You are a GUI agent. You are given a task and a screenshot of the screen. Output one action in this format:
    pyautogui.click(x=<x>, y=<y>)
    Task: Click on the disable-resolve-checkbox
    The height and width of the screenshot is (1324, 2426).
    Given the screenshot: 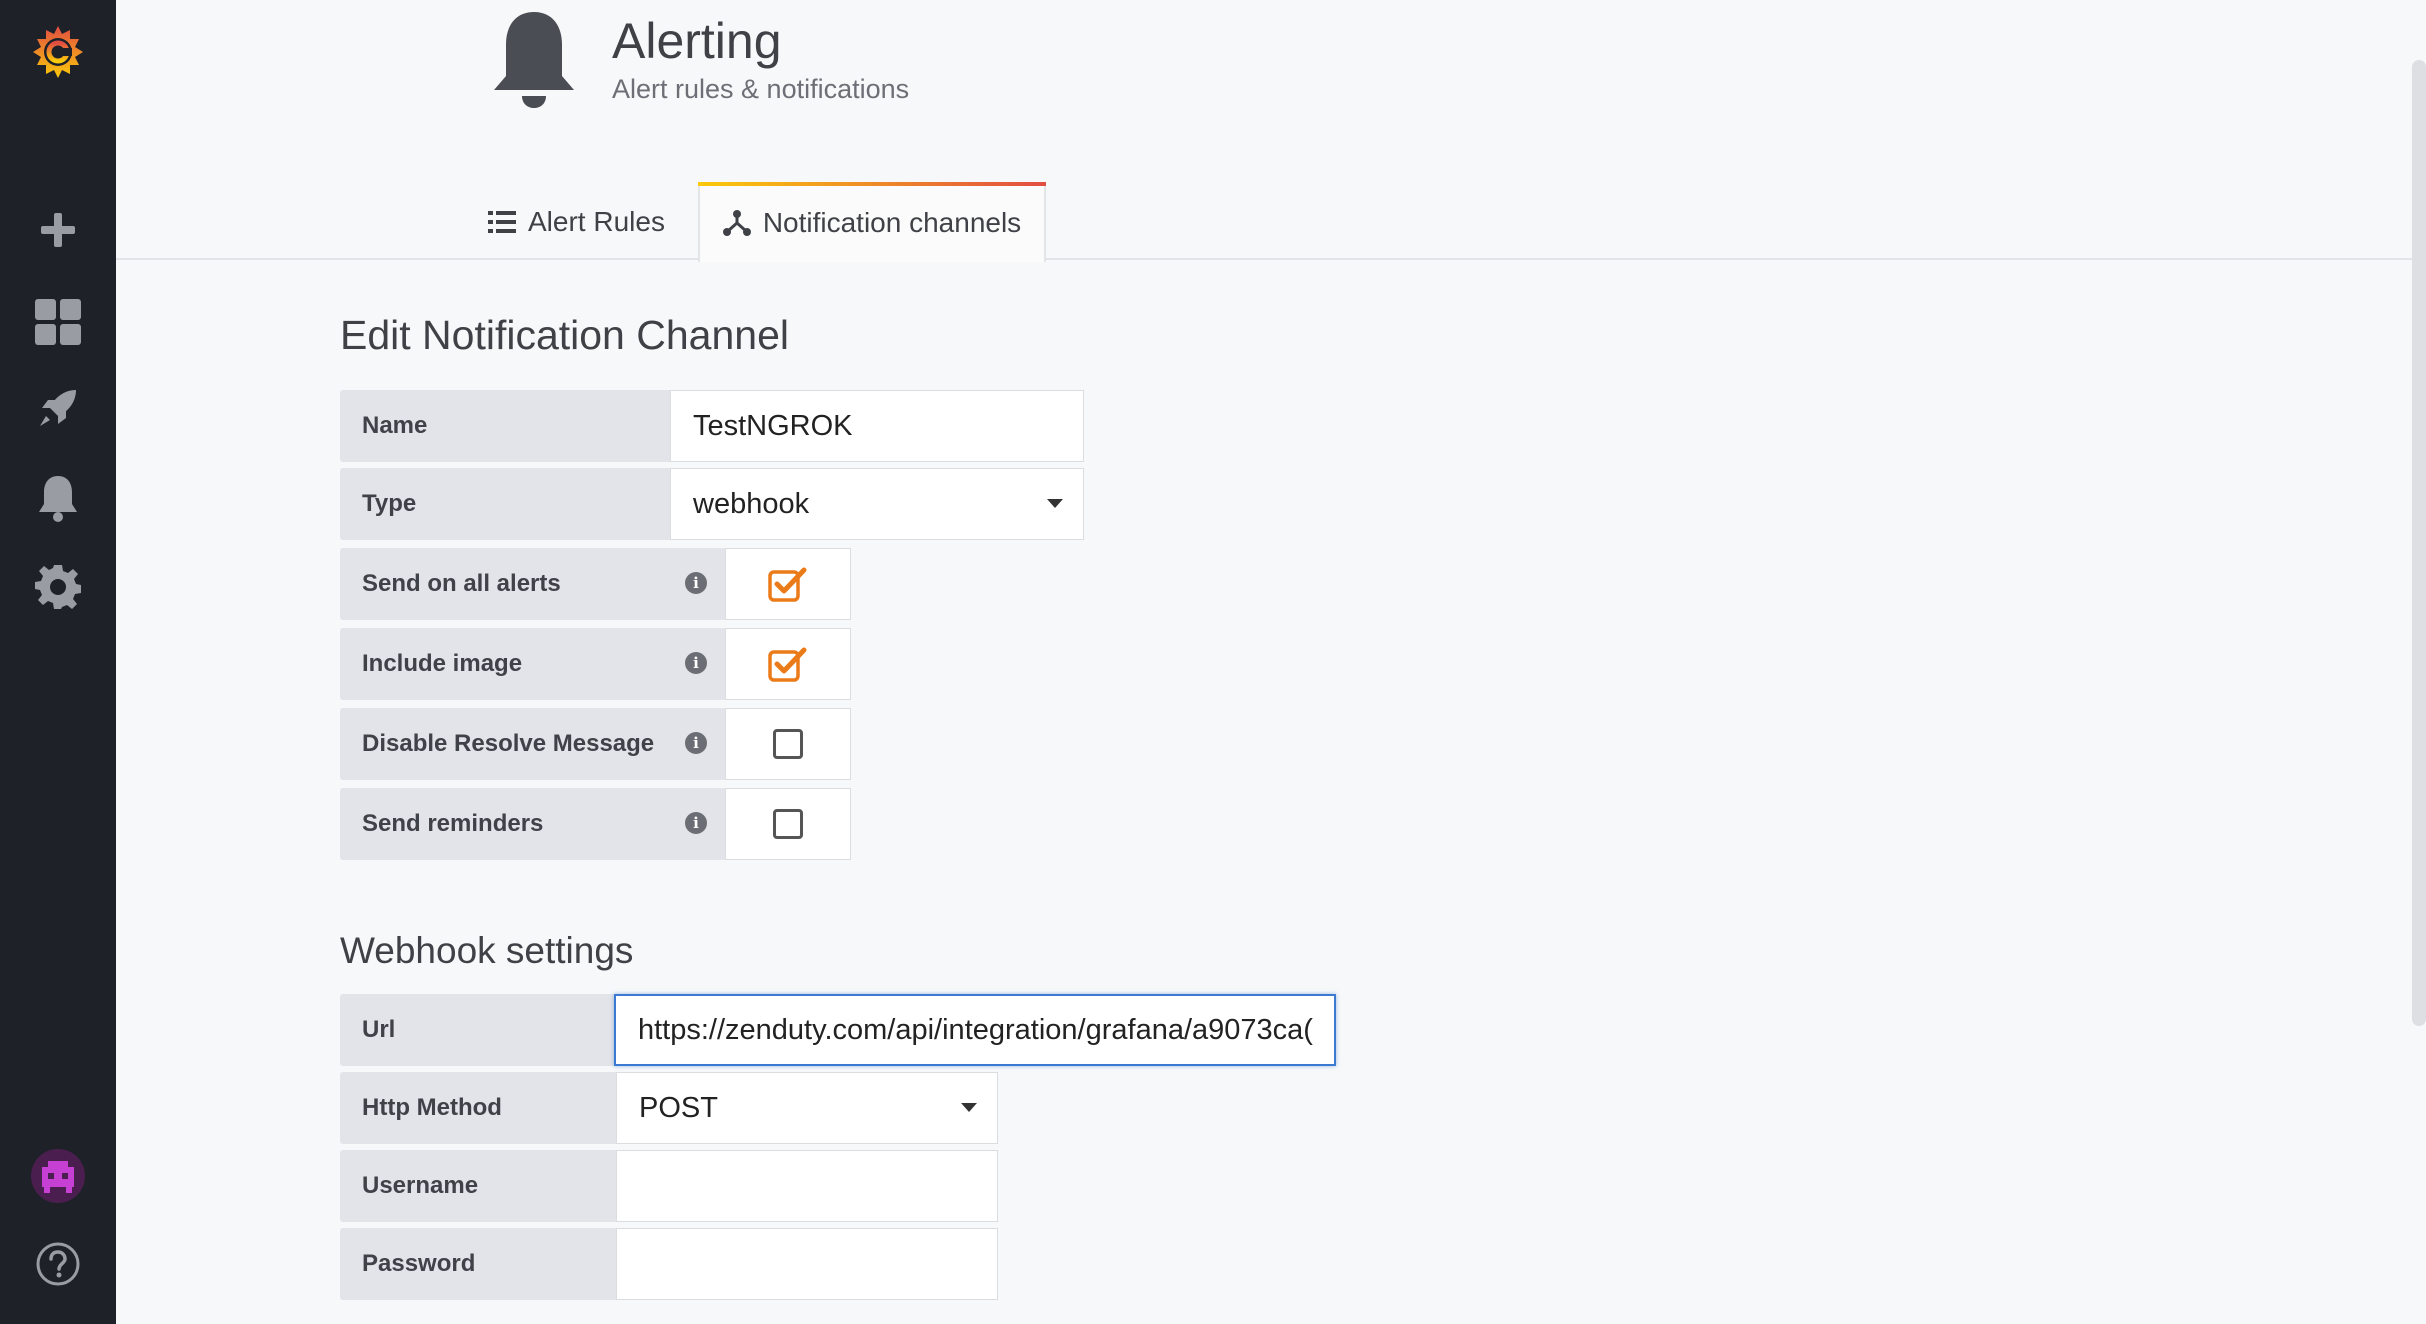 What is the action you would take?
    pyautogui.click(x=788, y=744)
    